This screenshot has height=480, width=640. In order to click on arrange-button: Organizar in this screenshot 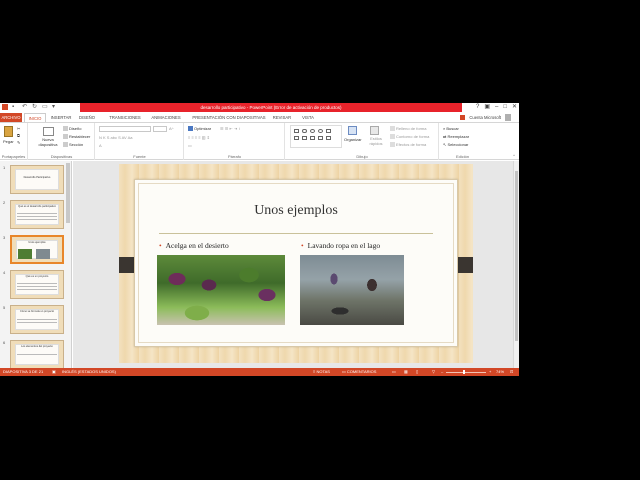, I will do `click(353, 139)`.